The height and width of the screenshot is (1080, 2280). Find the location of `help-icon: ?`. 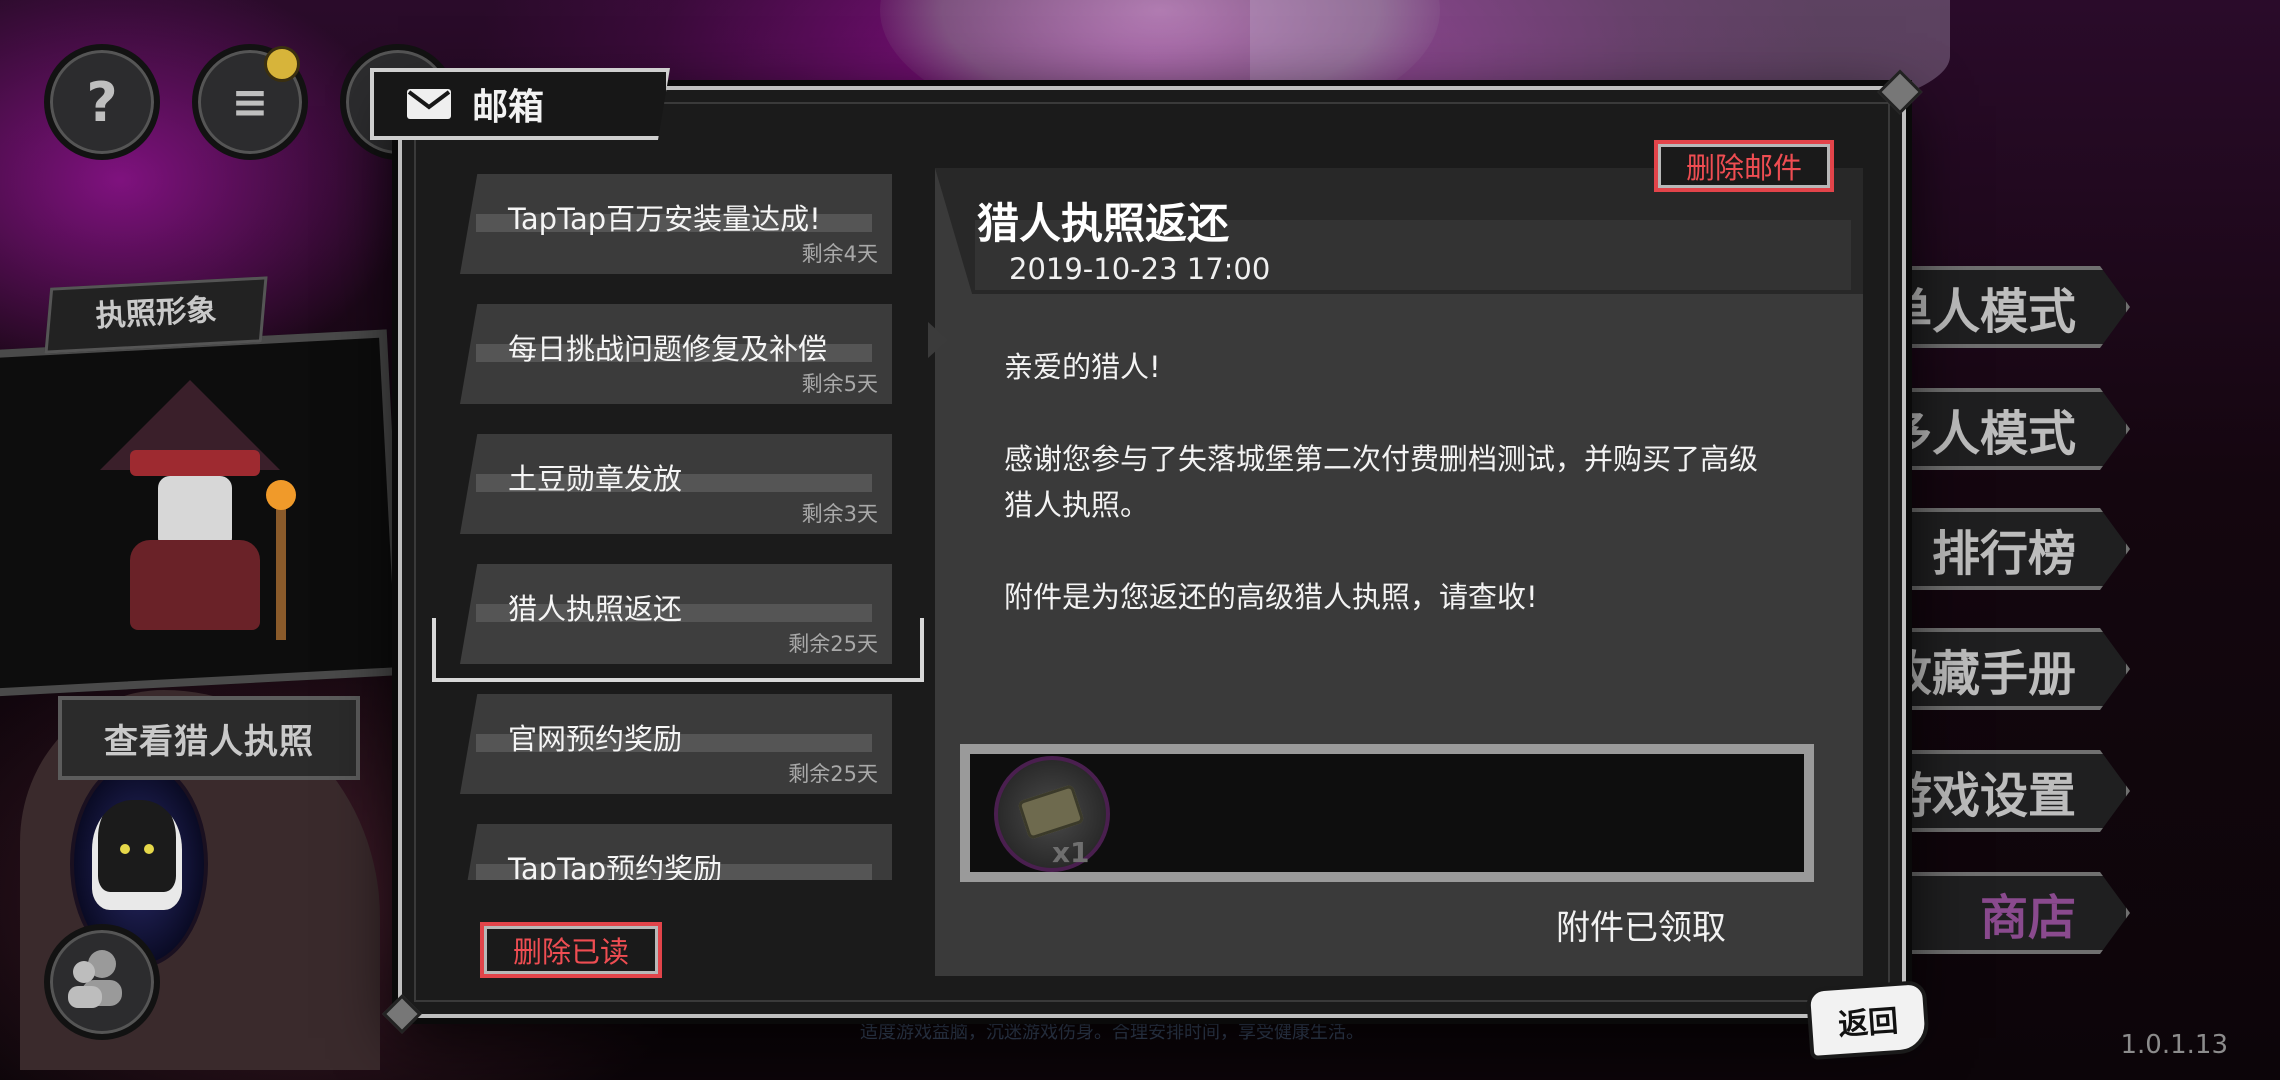

help-icon: ? is located at coordinates (102, 102).